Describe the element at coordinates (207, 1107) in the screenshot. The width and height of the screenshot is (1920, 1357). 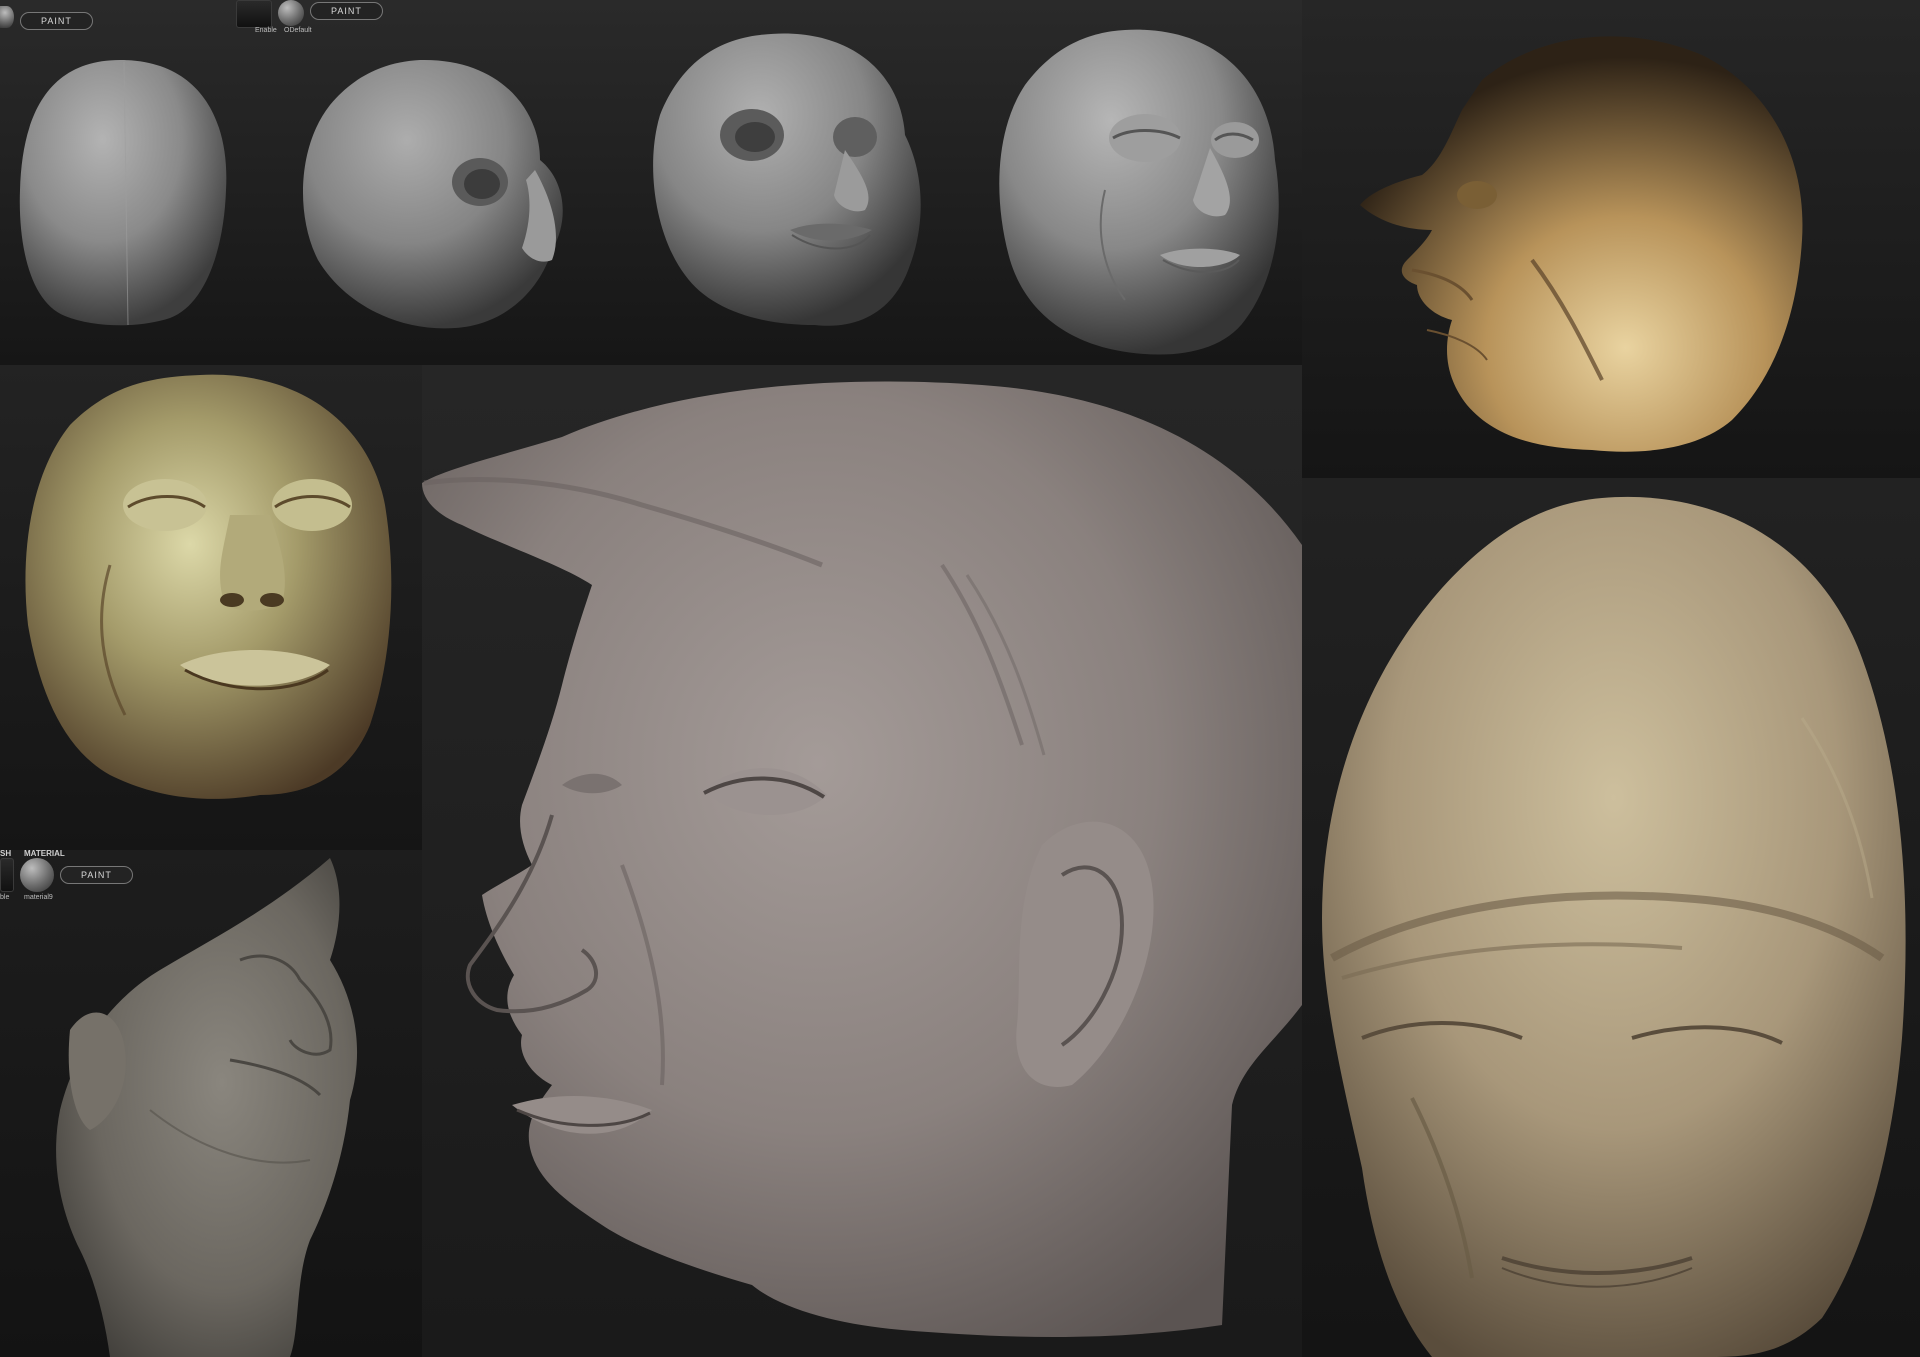
I see `head-tilted-clay-svg` at that location.